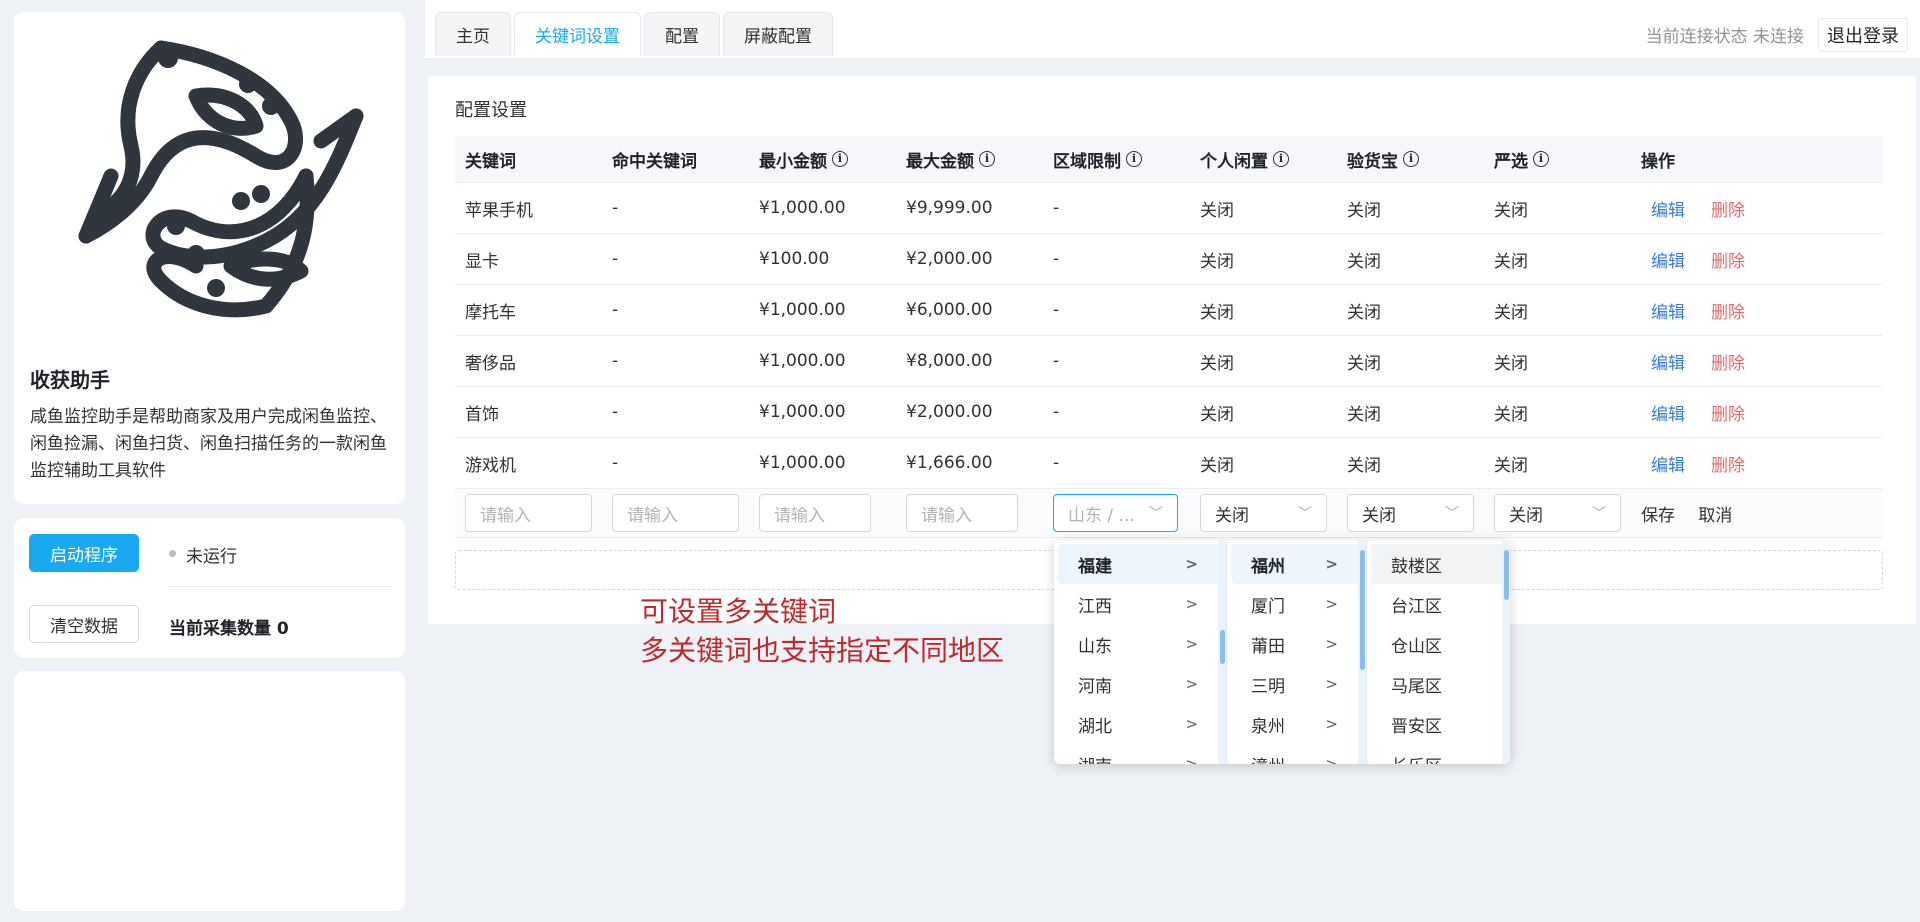 The width and height of the screenshot is (1920, 922). Describe the element at coordinates (1296, 564) in the screenshot. I see `city-item: 福州 >` at that location.